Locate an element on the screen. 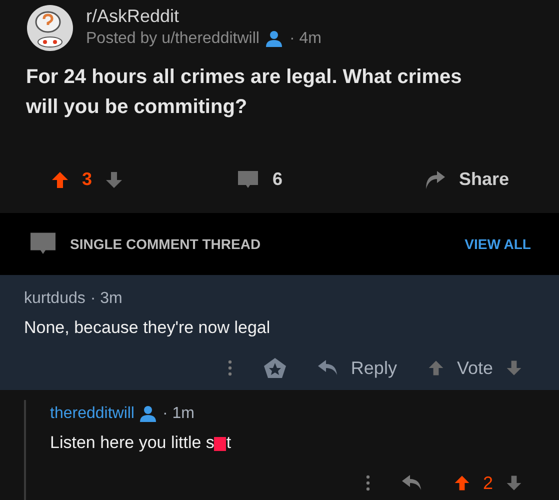  post-title: For 24 hours all crimes are legal. What crimes will you be commiting? is located at coordinates (244, 92).